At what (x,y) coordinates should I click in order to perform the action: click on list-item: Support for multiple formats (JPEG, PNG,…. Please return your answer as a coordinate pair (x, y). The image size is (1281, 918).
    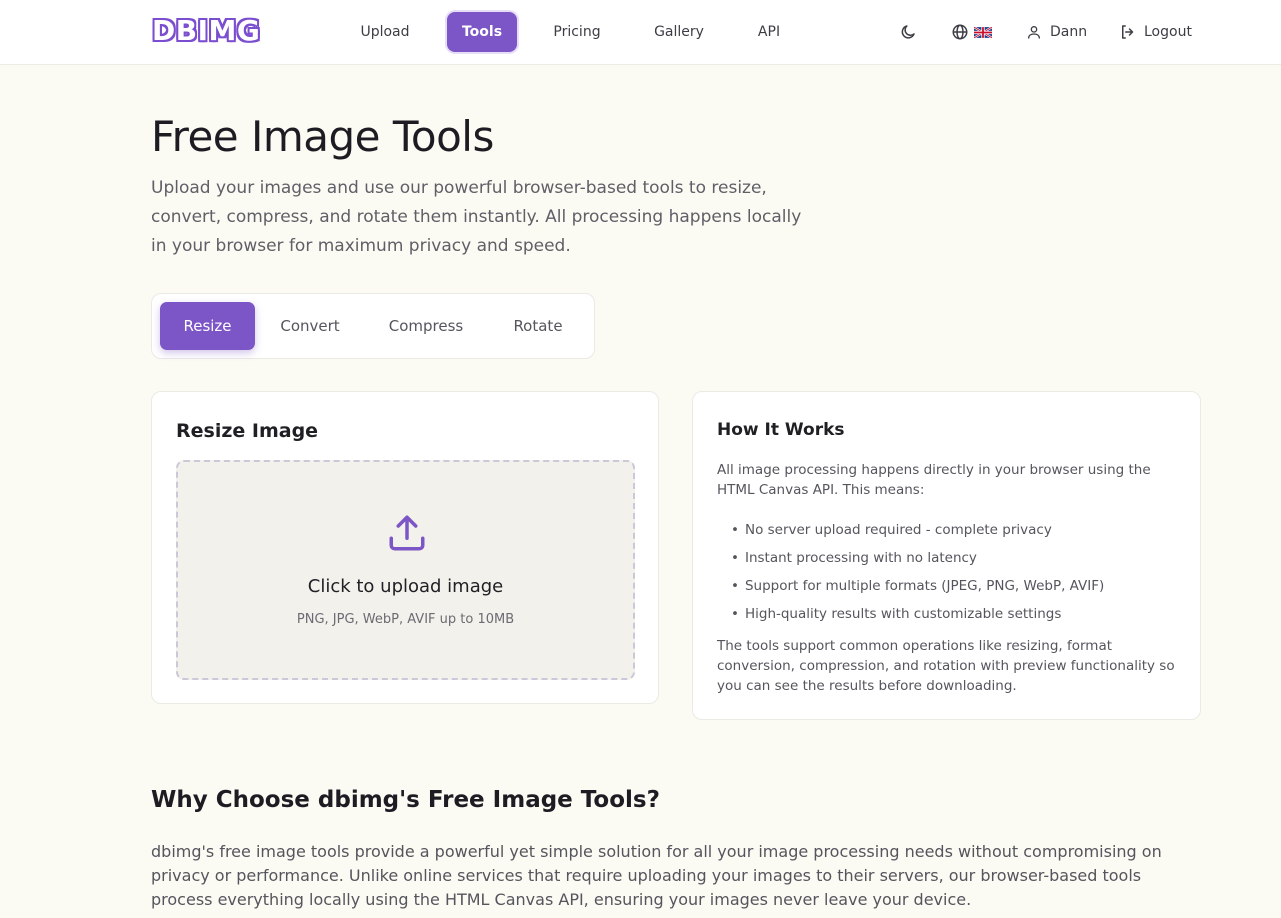
    Looking at the image, I should click on (917, 586).